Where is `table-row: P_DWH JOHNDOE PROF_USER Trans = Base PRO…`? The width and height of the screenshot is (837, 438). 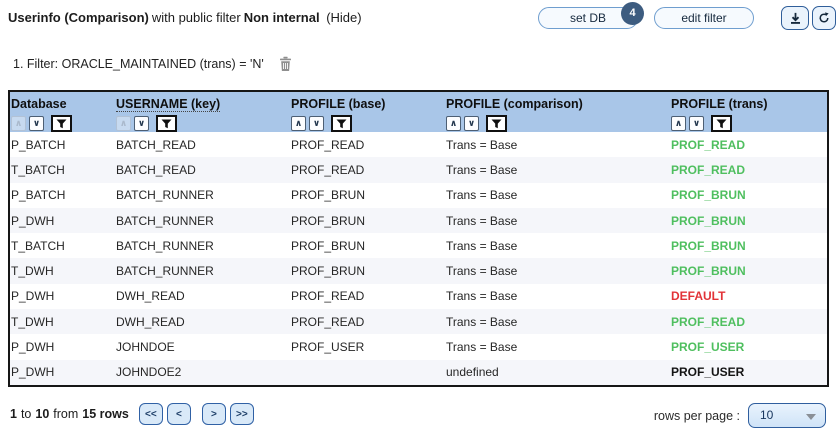 table-row: P_DWH JOHNDOE PROF_USER Trans = Base PRO… is located at coordinates (418, 347).